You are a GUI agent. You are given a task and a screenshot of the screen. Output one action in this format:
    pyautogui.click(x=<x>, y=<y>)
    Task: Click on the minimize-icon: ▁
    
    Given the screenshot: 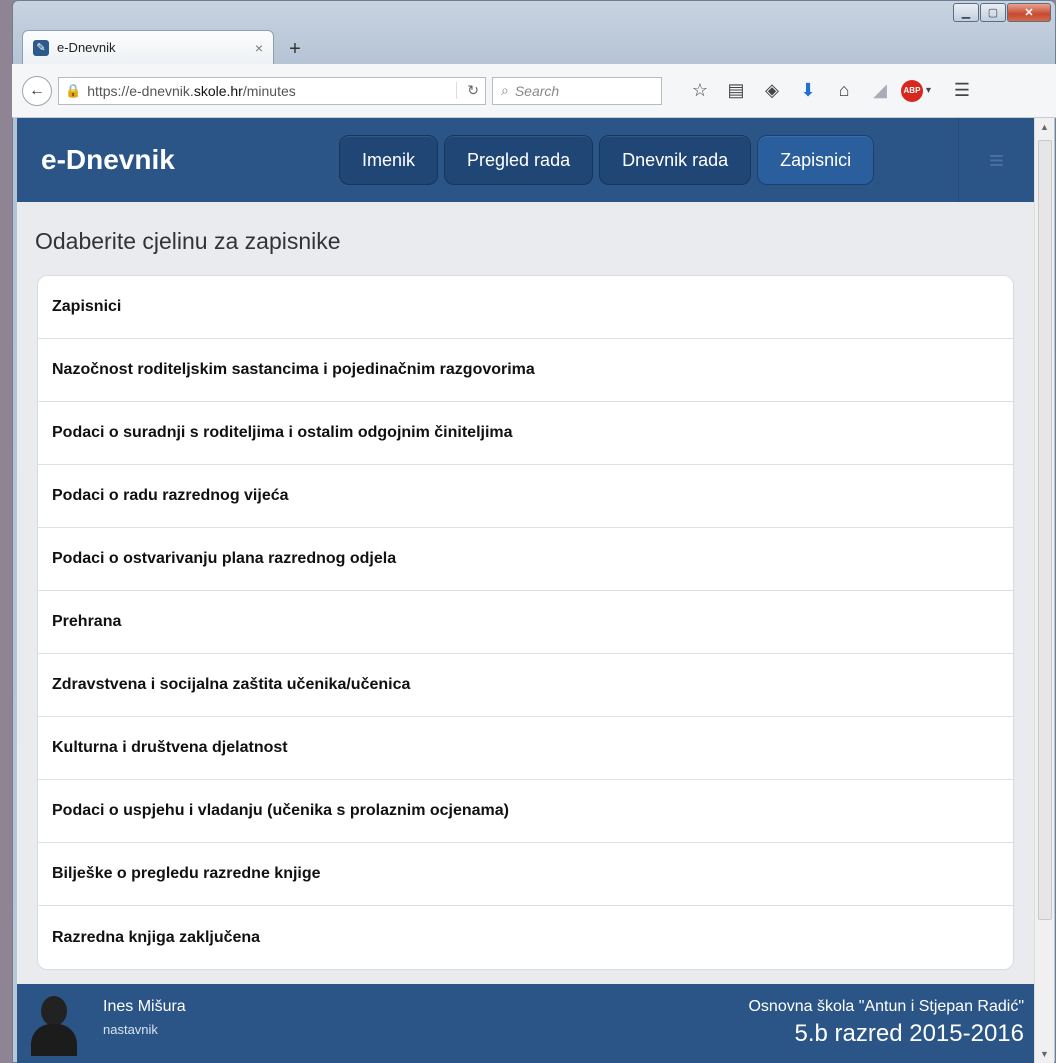 What is the action you would take?
    pyautogui.click(x=966, y=12)
    